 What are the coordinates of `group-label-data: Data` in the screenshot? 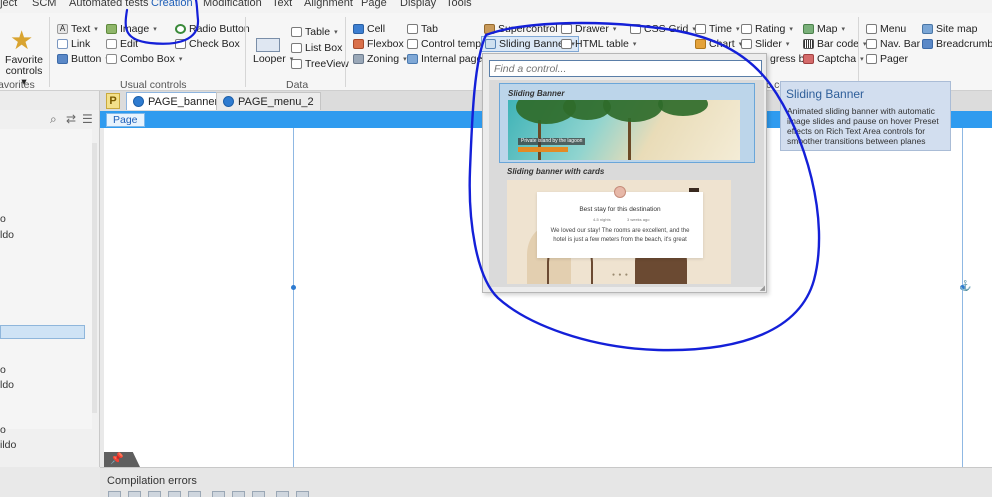 It's located at (297, 85).